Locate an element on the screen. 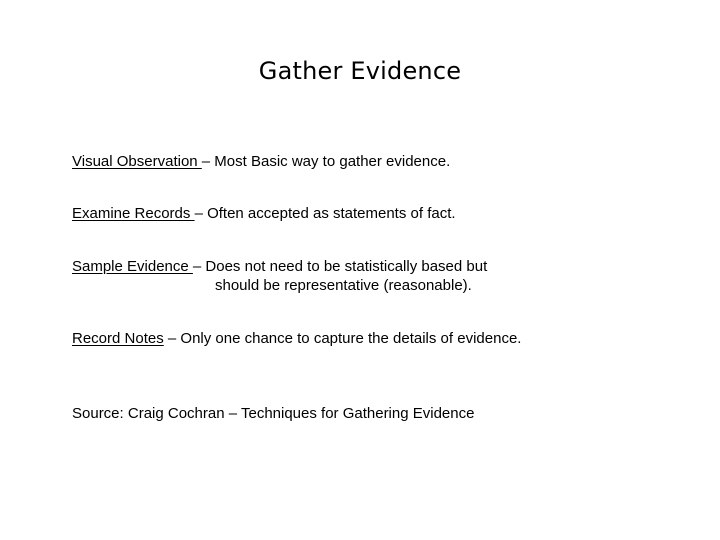  term-visual-observation: Visual Observation is located at coordinates (137, 161).